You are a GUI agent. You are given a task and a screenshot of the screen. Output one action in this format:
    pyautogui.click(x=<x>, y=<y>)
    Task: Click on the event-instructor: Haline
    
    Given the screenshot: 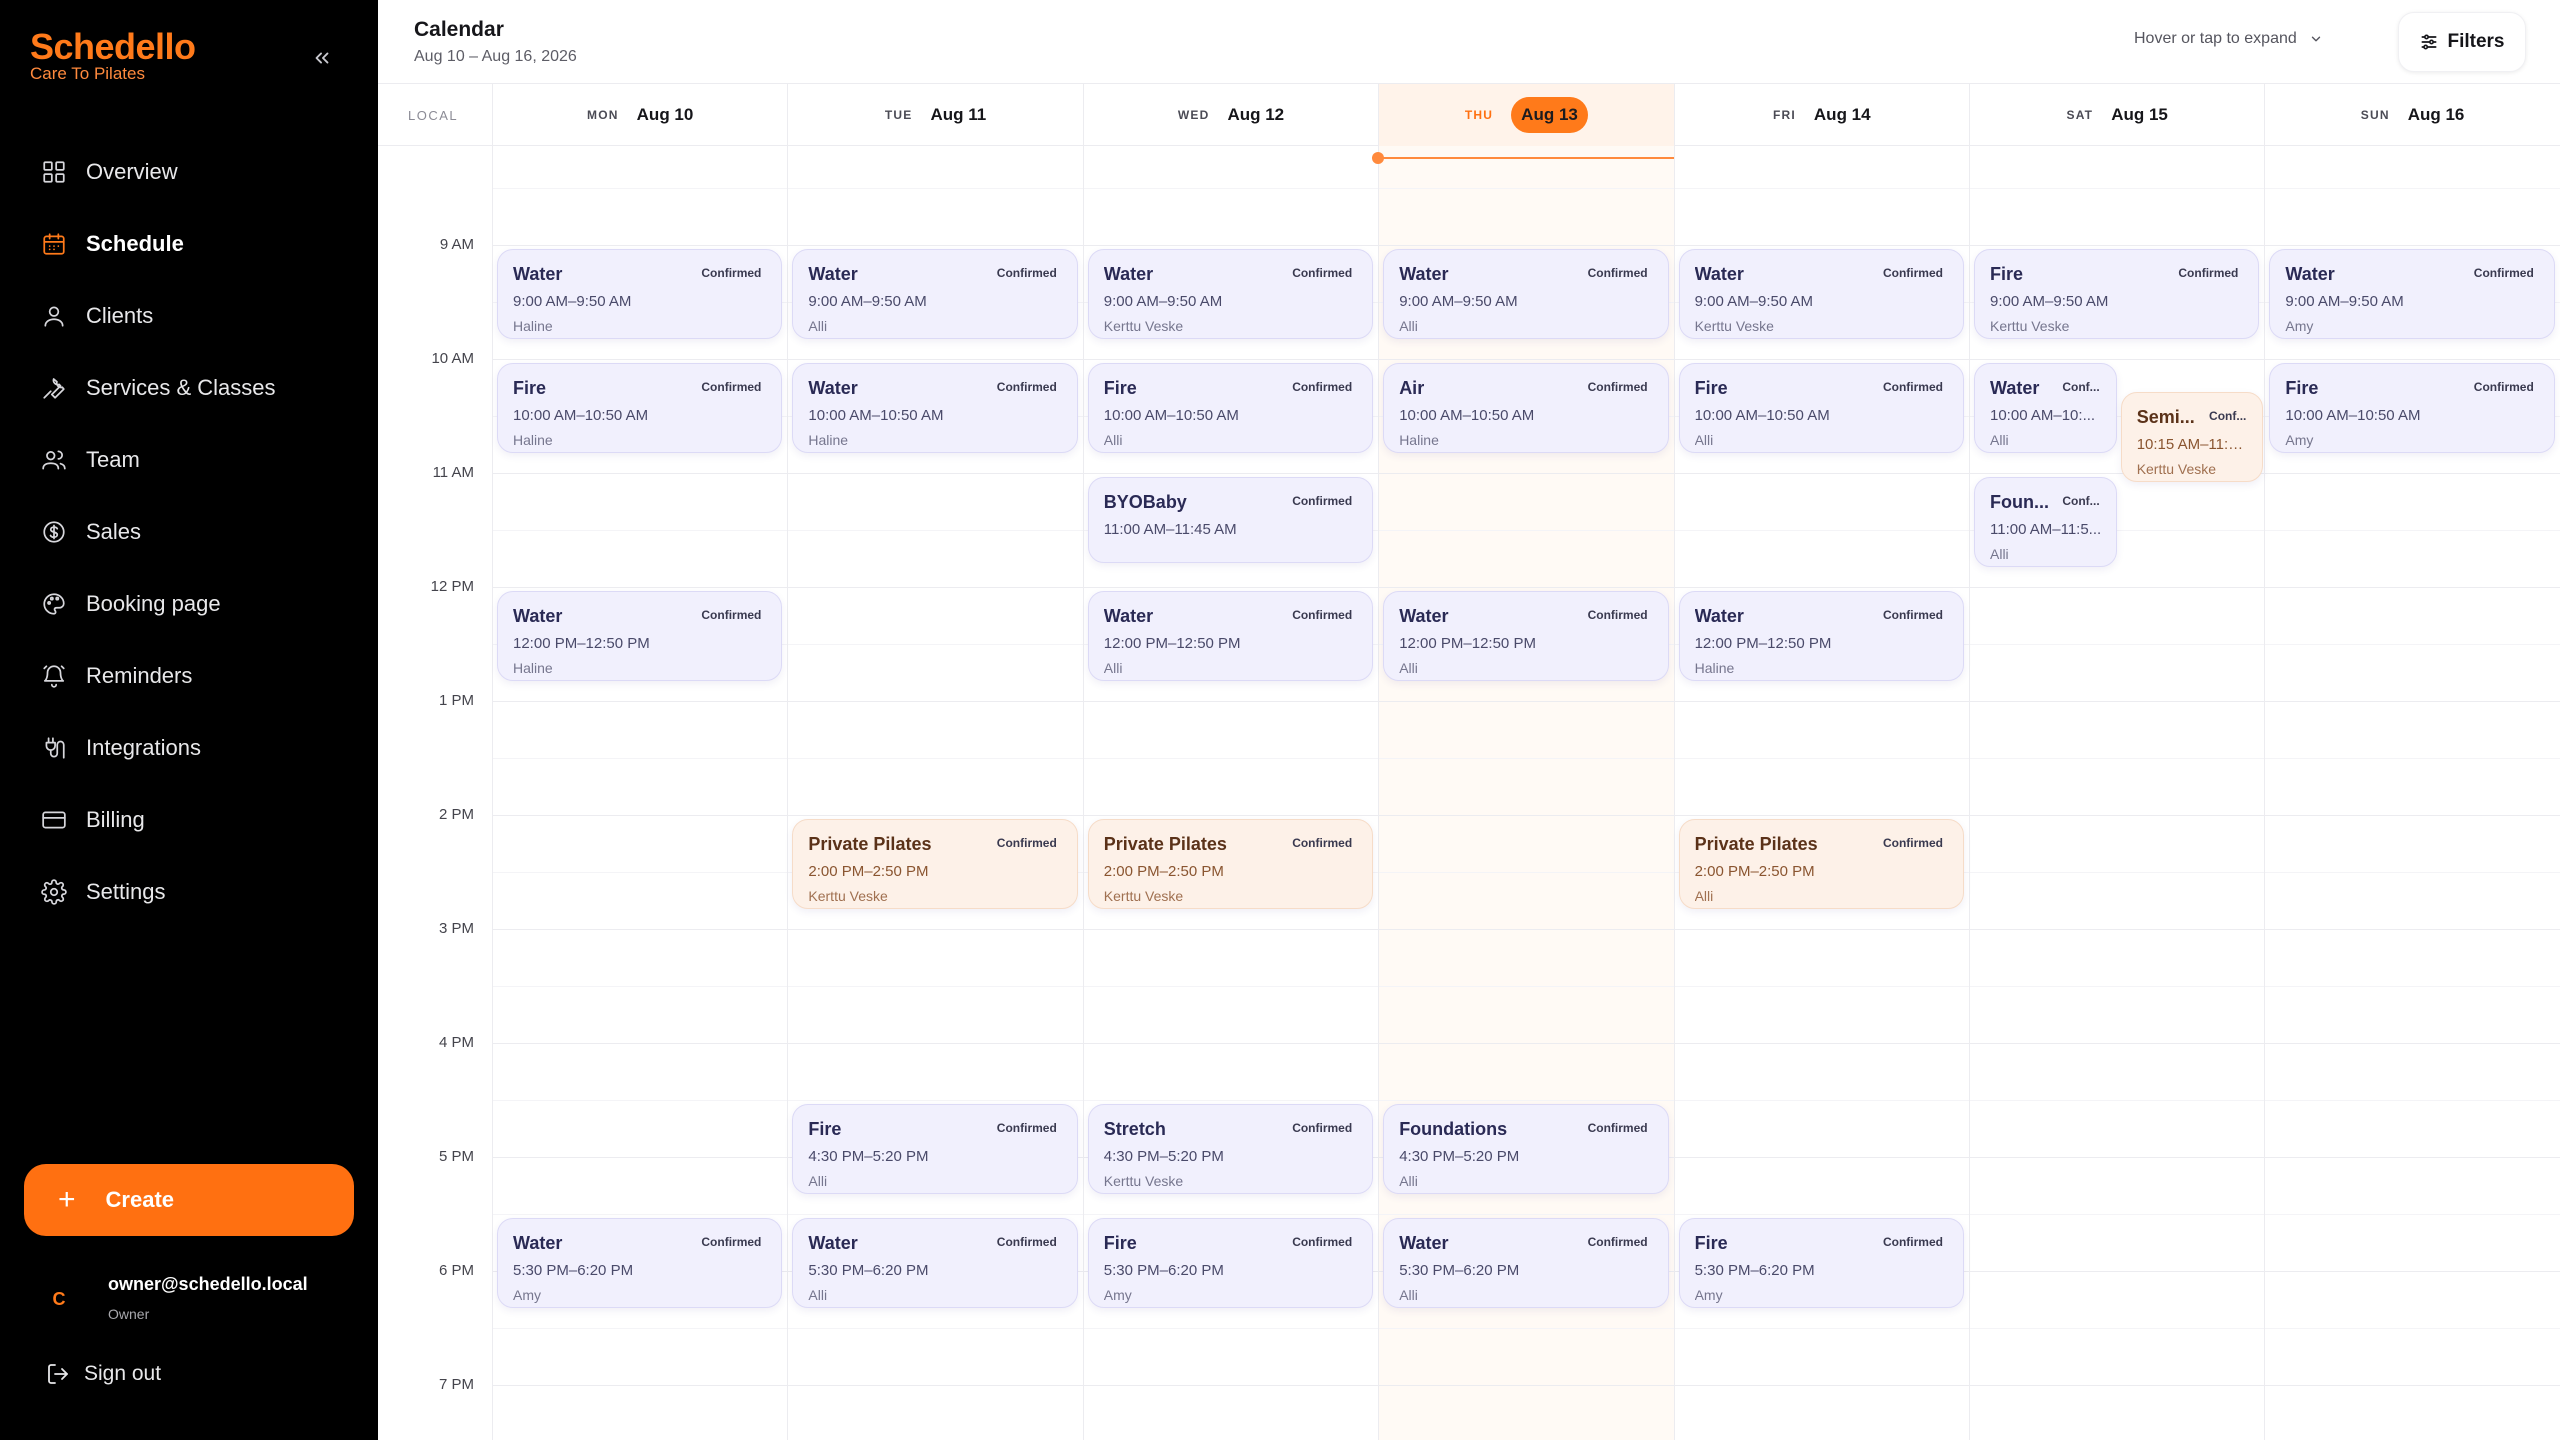 What is the action you would take?
    pyautogui.click(x=828, y=440)
    